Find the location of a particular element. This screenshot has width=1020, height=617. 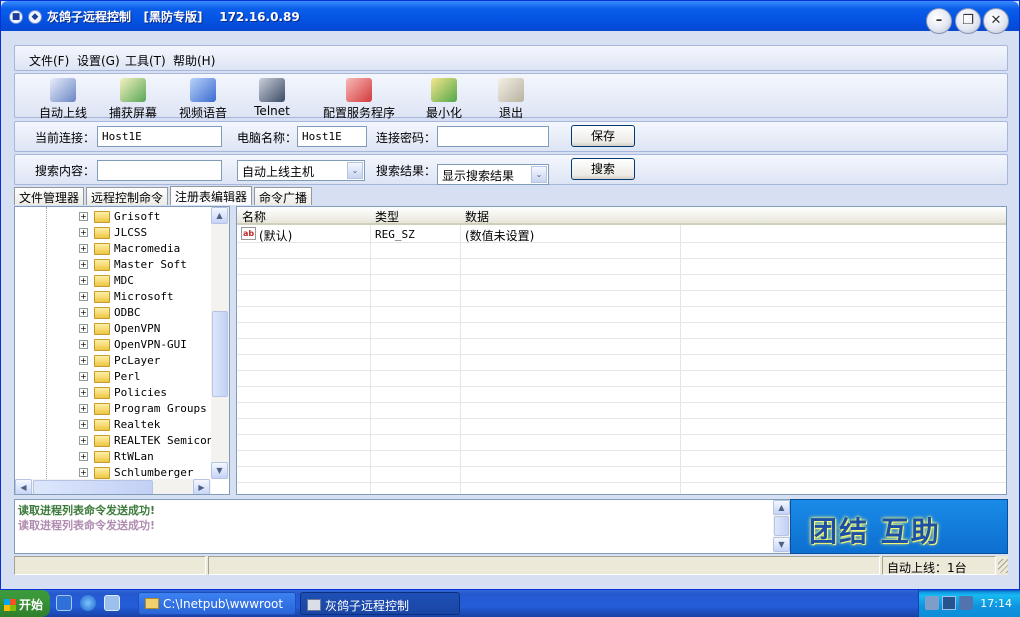

folder-icon is located at coordinates (102, 265).